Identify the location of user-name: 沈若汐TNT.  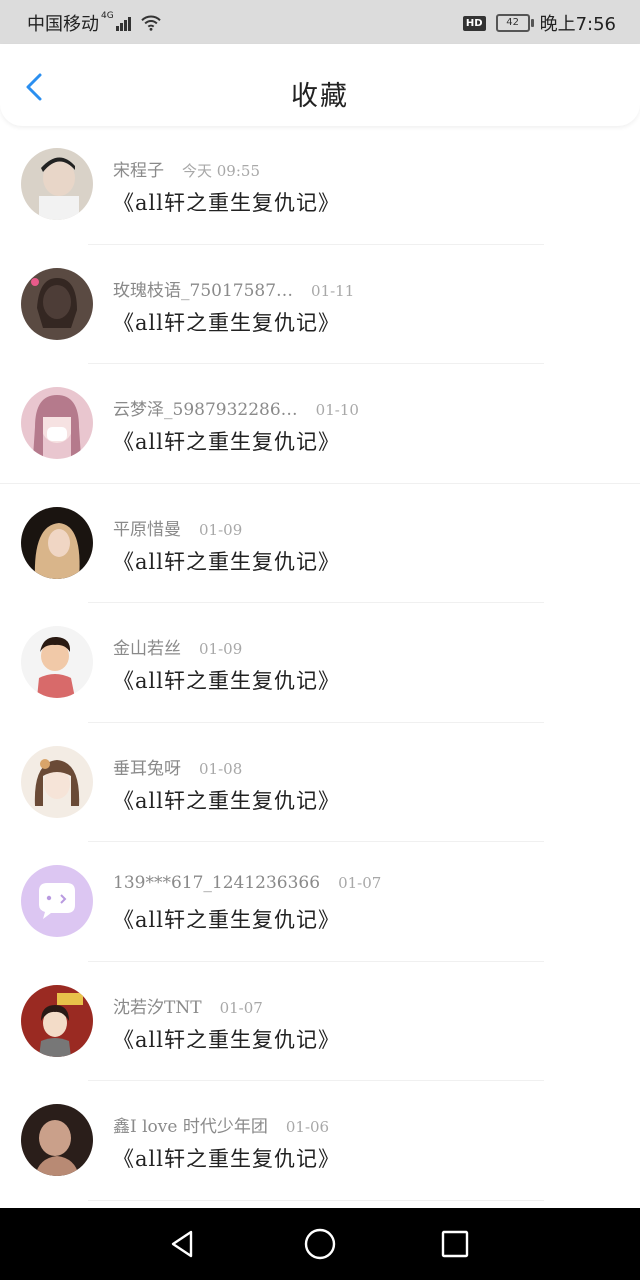
(157, 1007).